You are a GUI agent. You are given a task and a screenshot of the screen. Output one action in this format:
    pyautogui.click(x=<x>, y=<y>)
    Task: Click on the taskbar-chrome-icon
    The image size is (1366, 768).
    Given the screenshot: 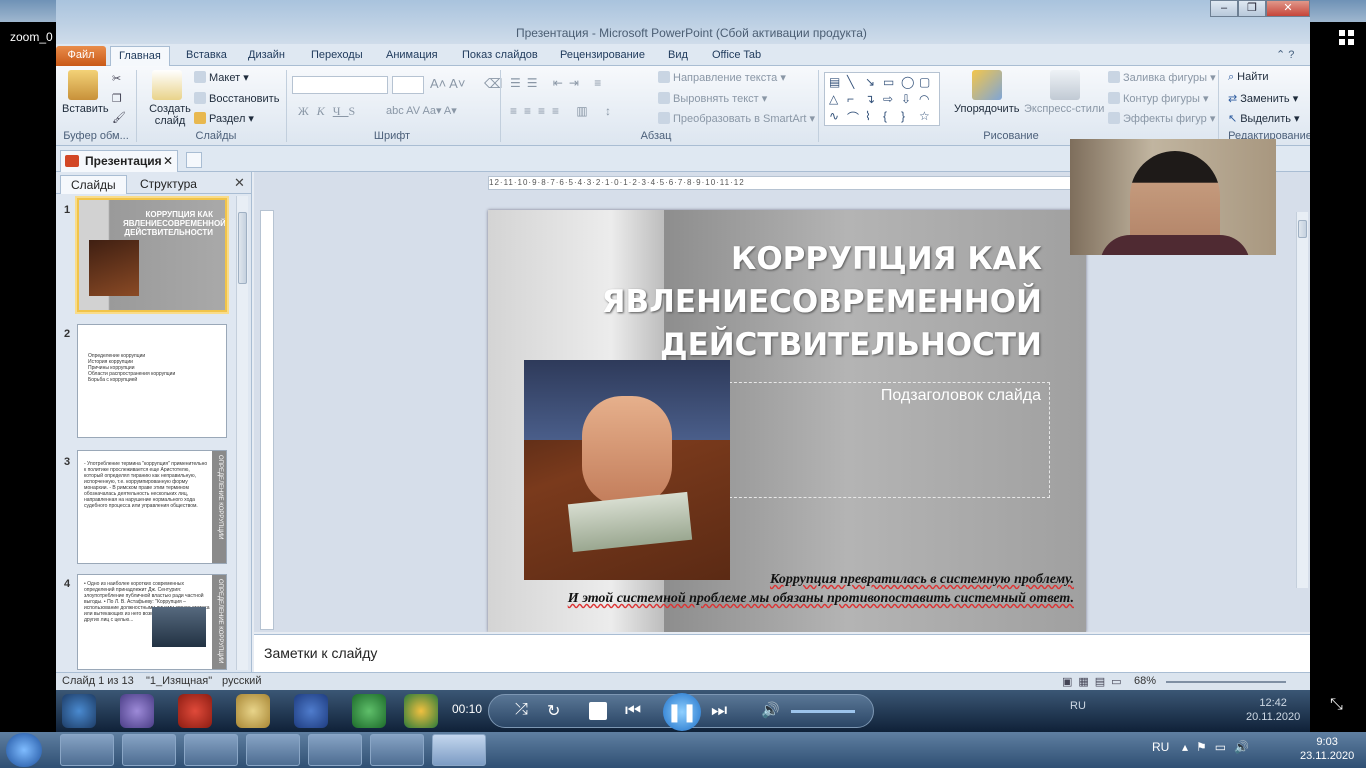 What is the action you would take?
    pyautogui.click(x=149, y=750)
    